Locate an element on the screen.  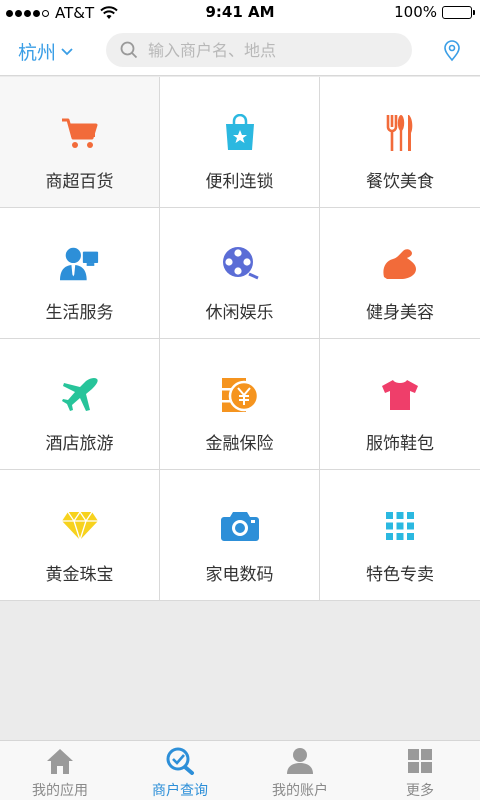
bottom-tab-bar: 我的应用 商户查询 我的账户 更多 is located at coordinates (240, 770).